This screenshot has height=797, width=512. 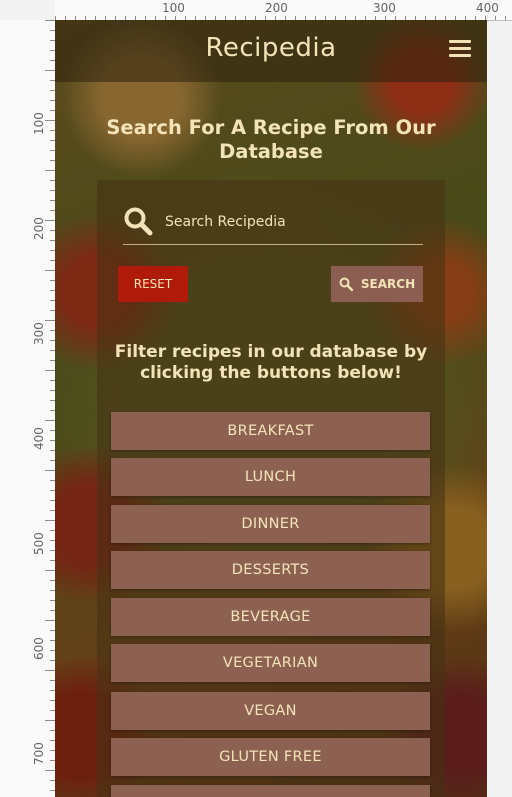 I want to click on brand-logo: Recipedia, so click(x=271, y=48).